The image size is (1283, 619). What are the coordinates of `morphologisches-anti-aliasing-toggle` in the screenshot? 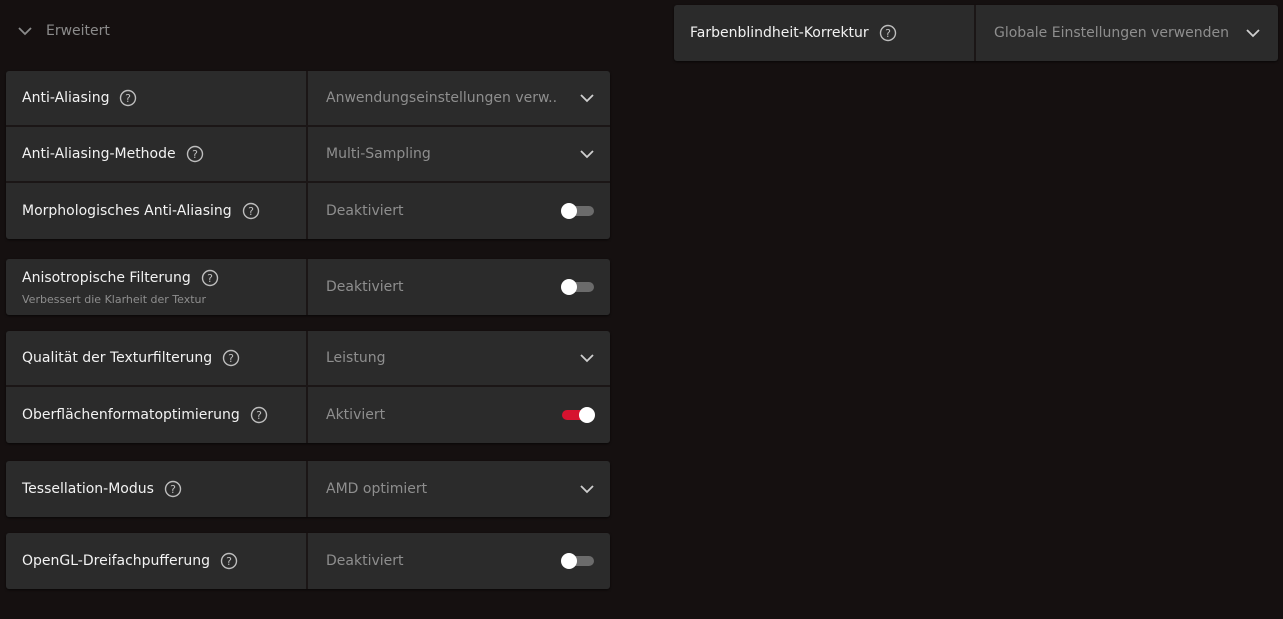 It's located at (577, 211).